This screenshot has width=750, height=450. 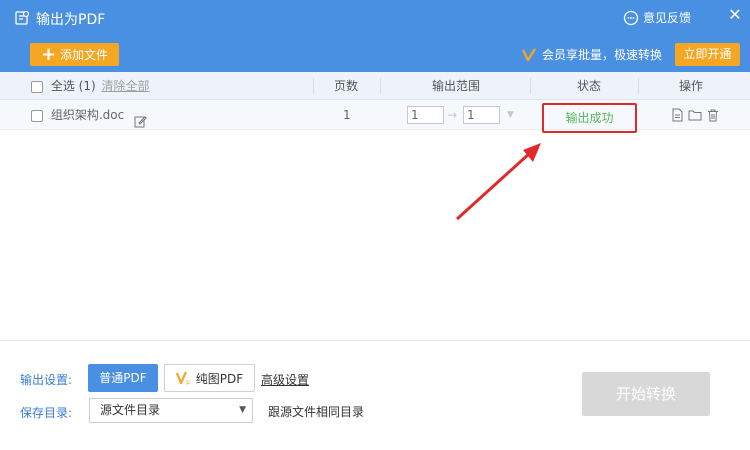 What do you see at coordinates (71, 20) in the screenshot?
I see `window-title: 输出为PDF` at bounding box center [71, 20].